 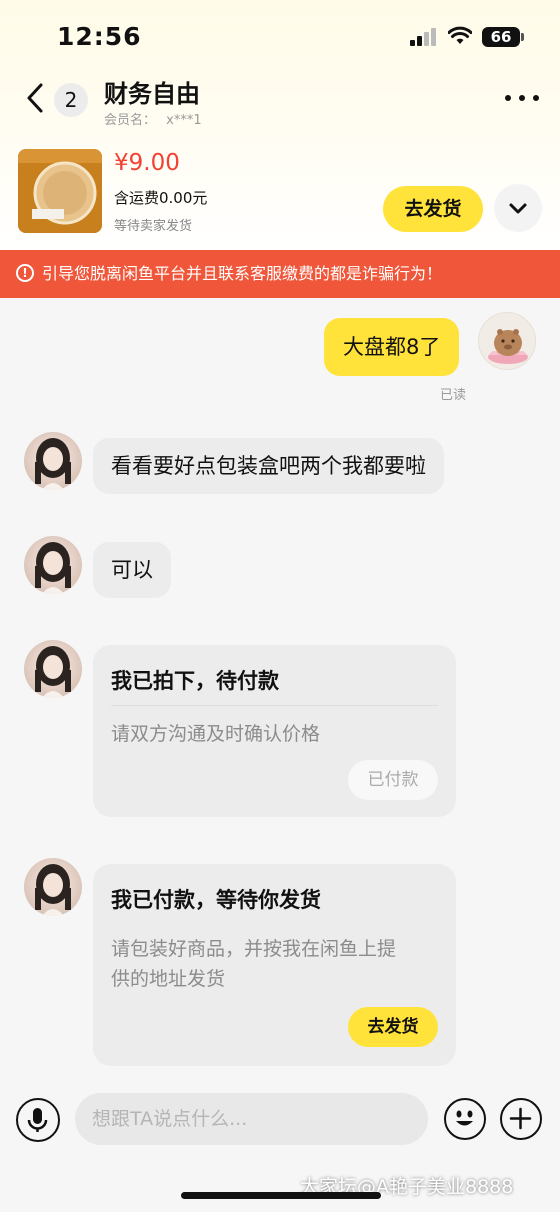 What do you see at coordinates (251, 1119) in the screenshot?
I see `message-input` at bounding box center [251, 1119].